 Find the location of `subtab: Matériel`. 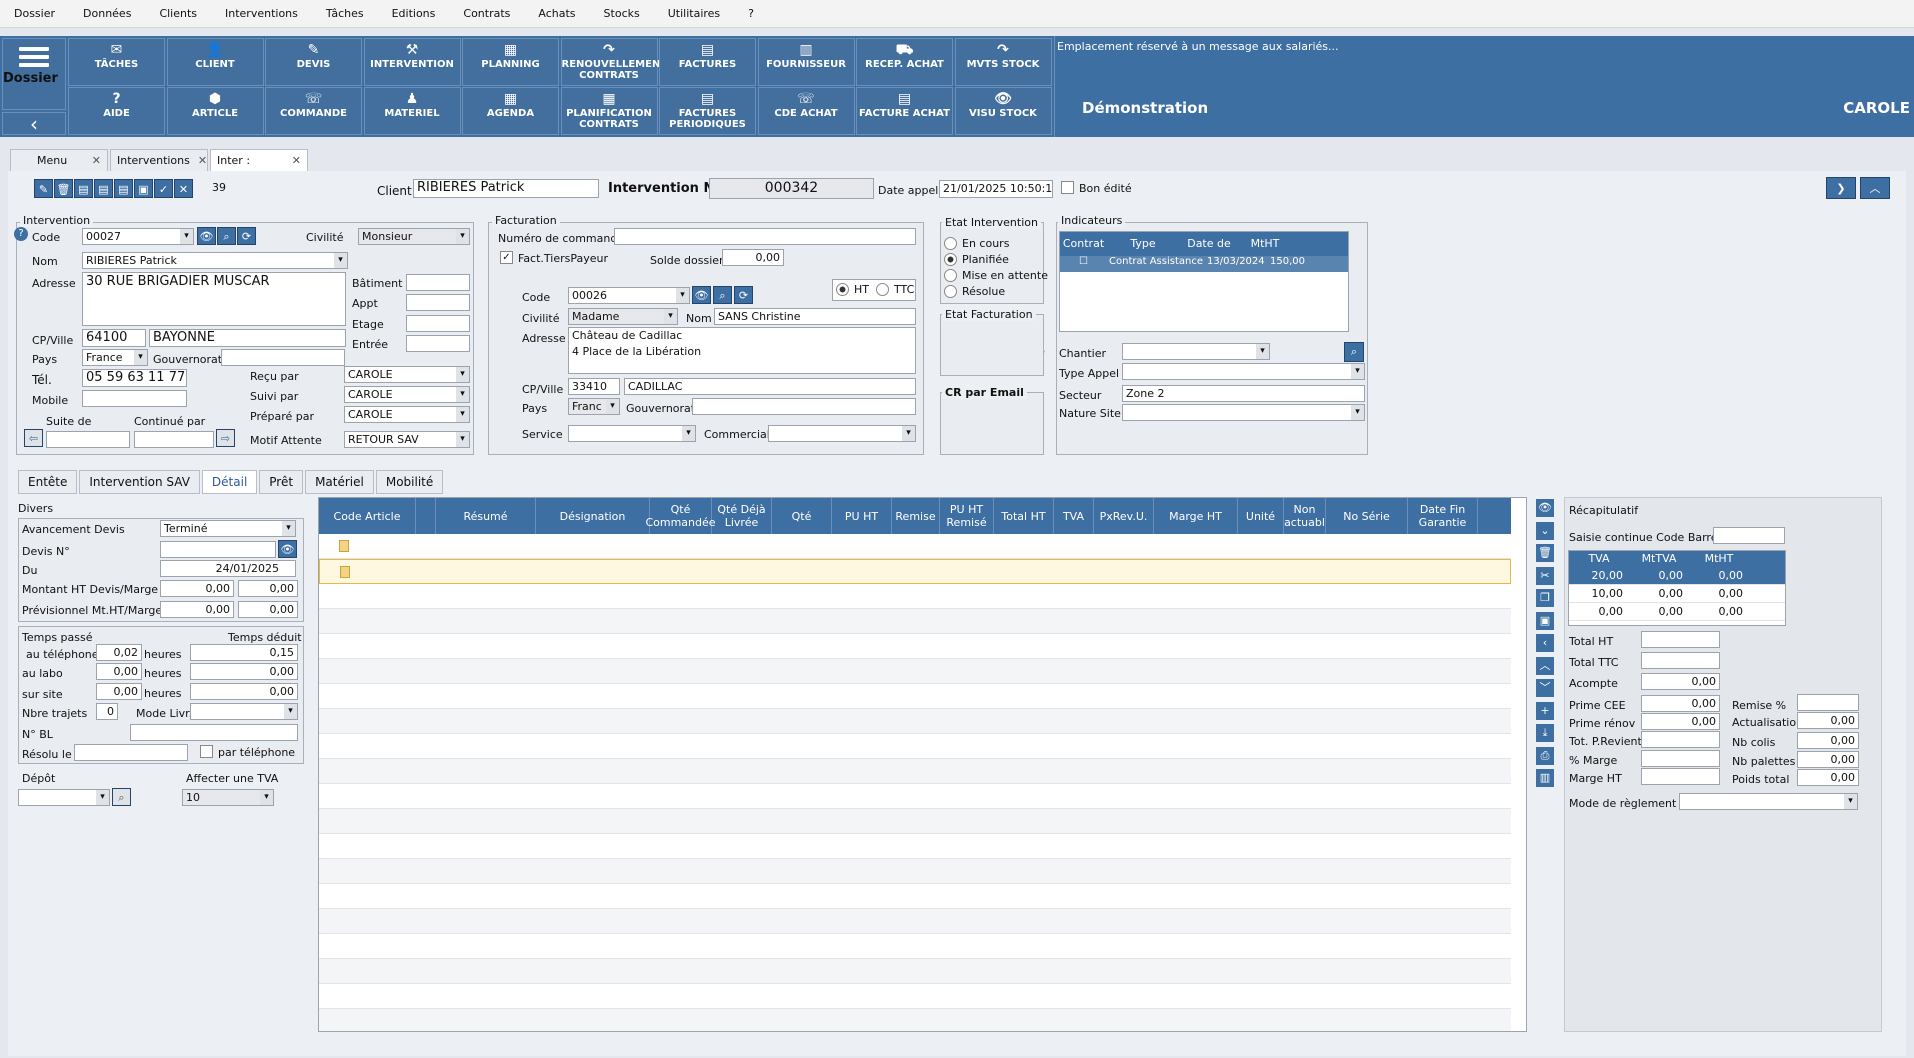

subtab: Matériel is located at coordinates (339, 482).